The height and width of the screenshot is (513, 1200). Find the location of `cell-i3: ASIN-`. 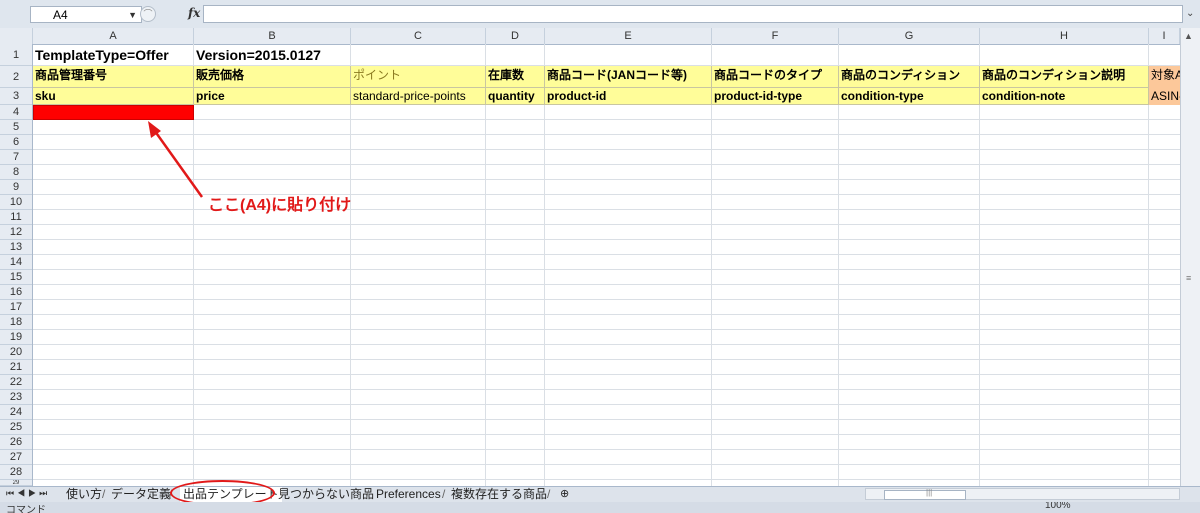

cell-i3: ASIN- is located at coordinates (1164, 96).